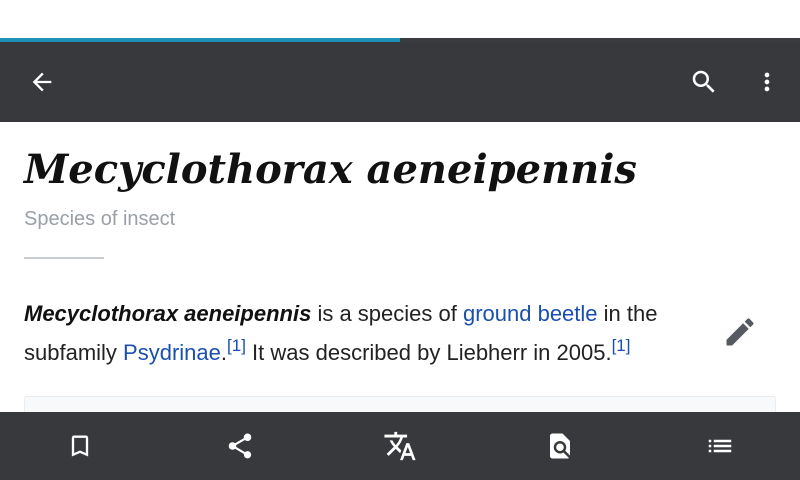 The height and width of the screenshot is (480, 800). Describe the element at coordinates (400, 19) in the screenshot. I see `status-area` at that location.